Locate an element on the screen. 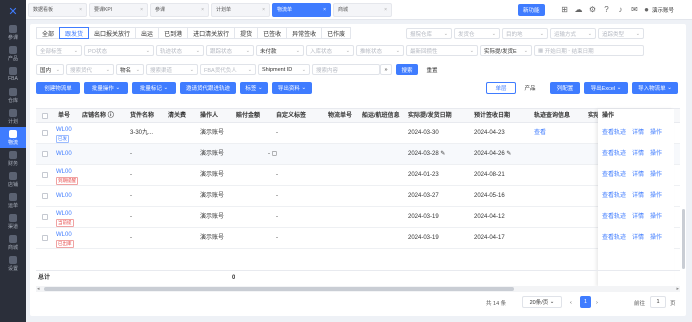 This screenshot has width=692, height=322. table-row: WL00 已出库 - 演示账号 - 2024-03-19 2024-04-17 is located at coordinates (358, 238).